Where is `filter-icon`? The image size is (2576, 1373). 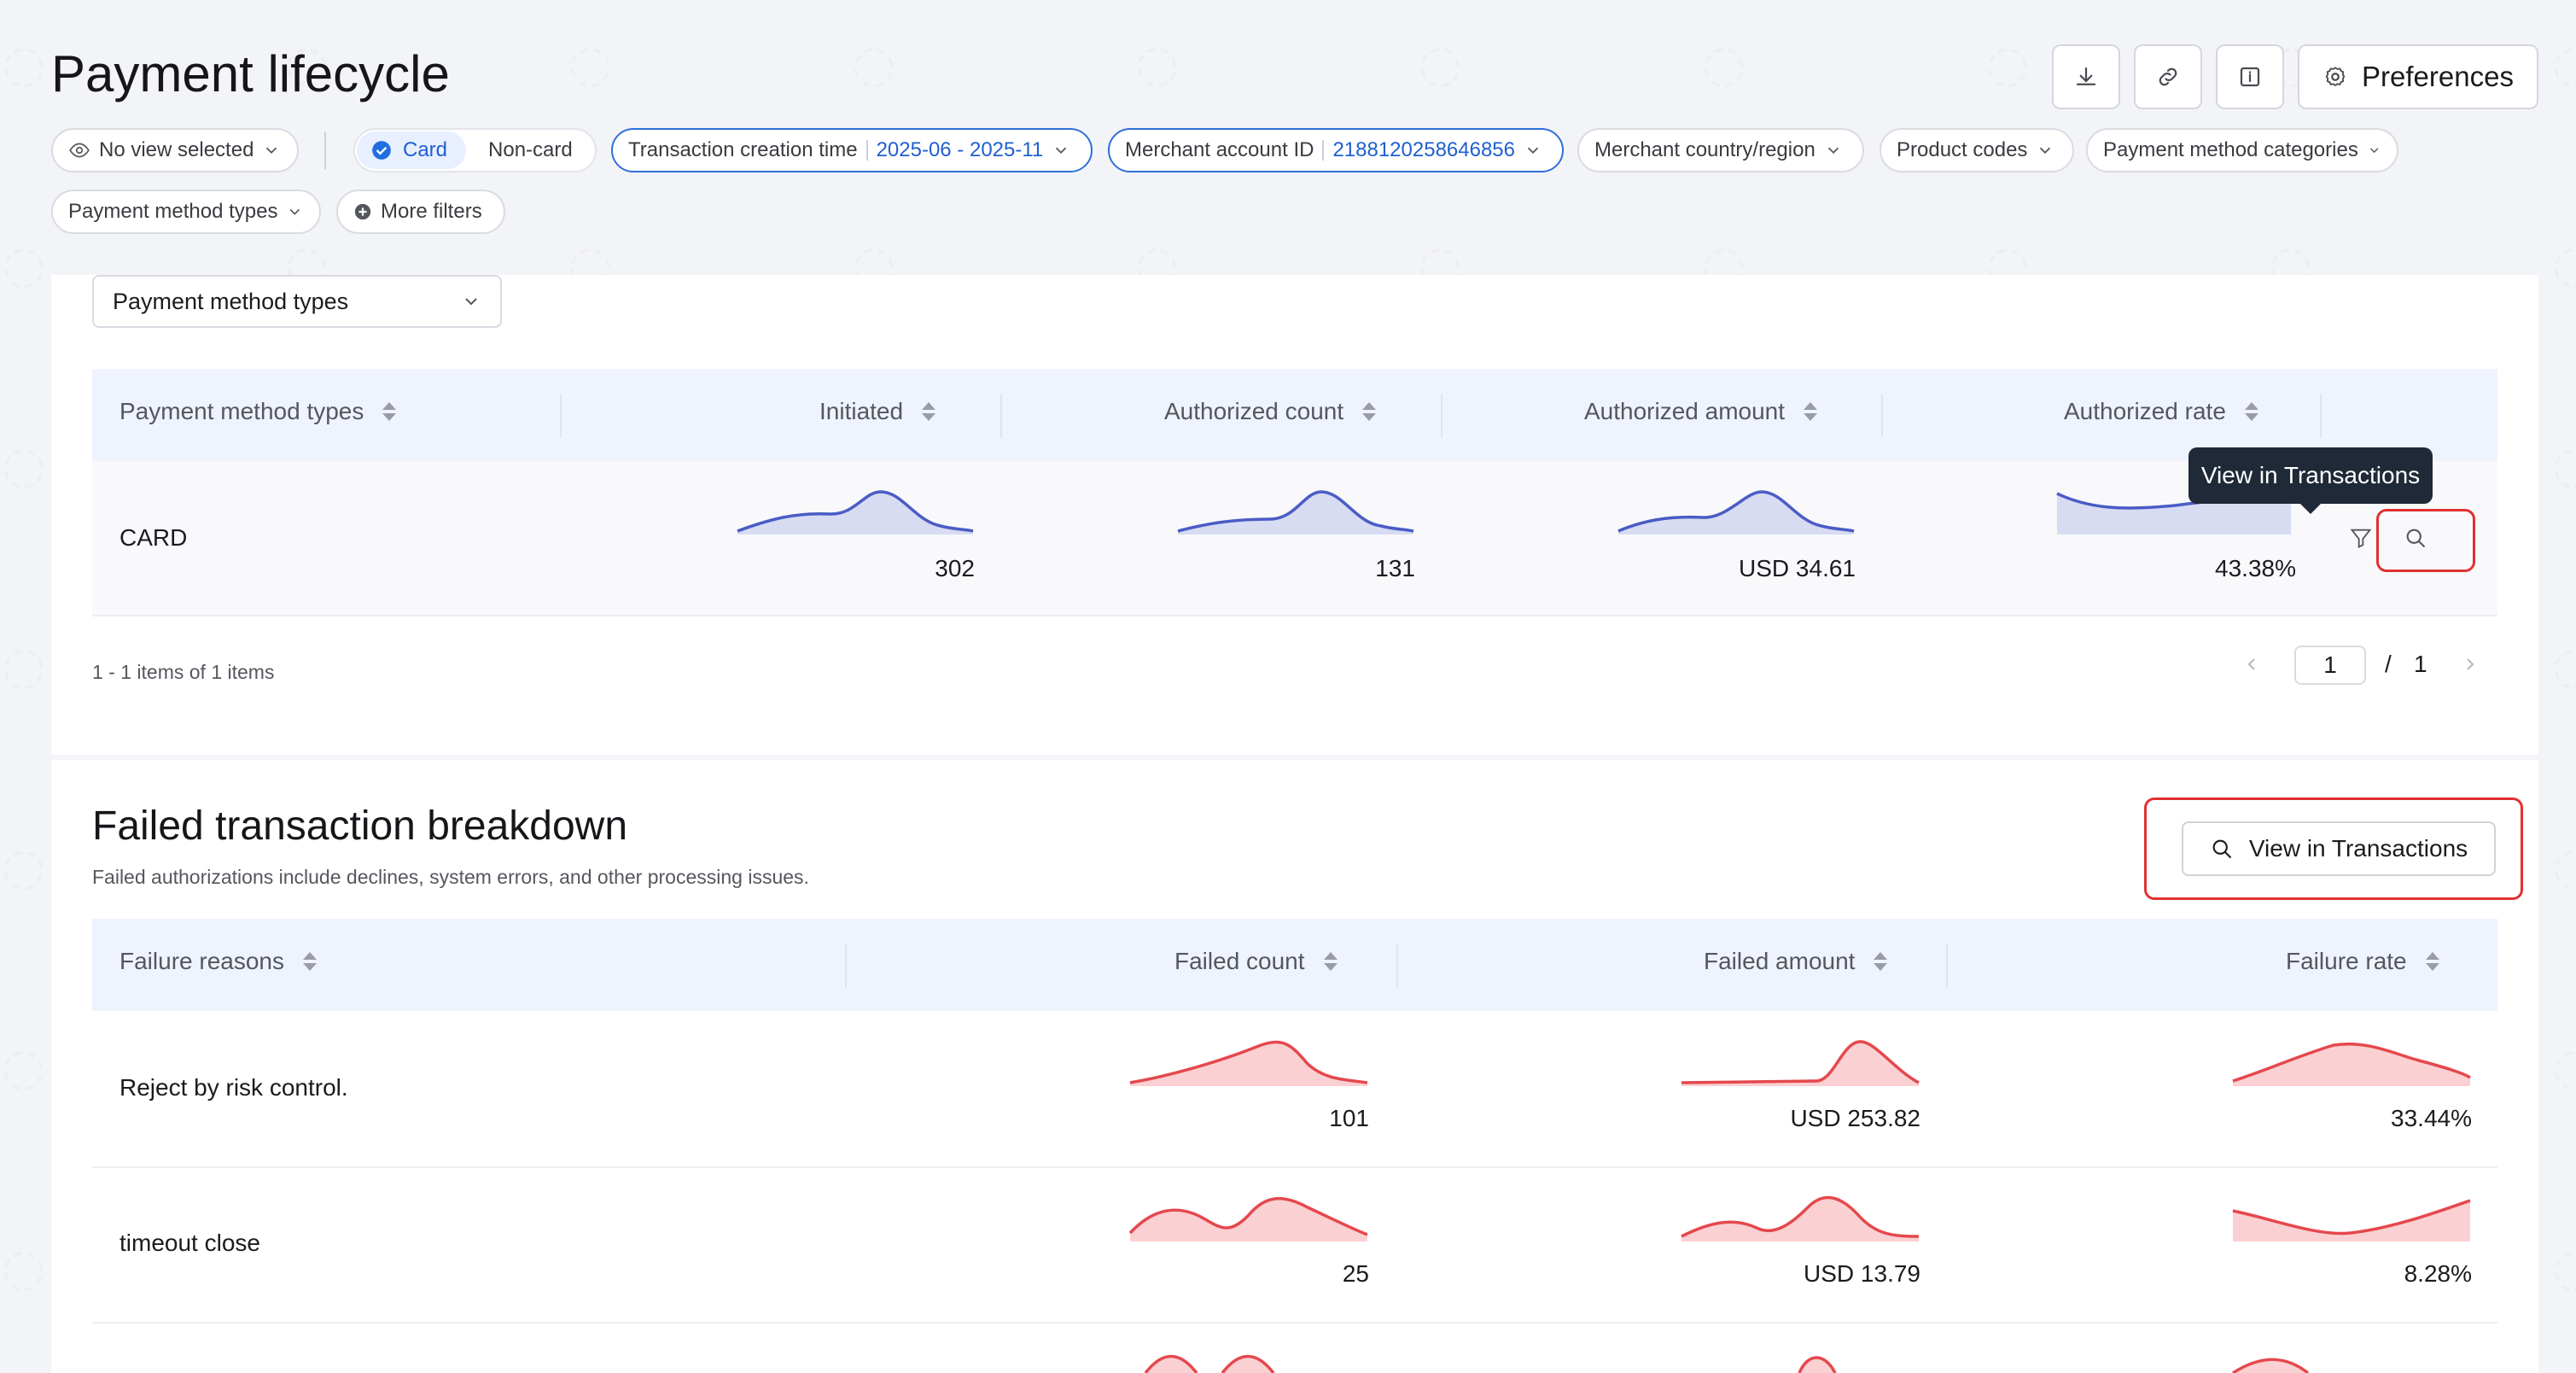 filter-icon is located at coordinates (2361, 538).